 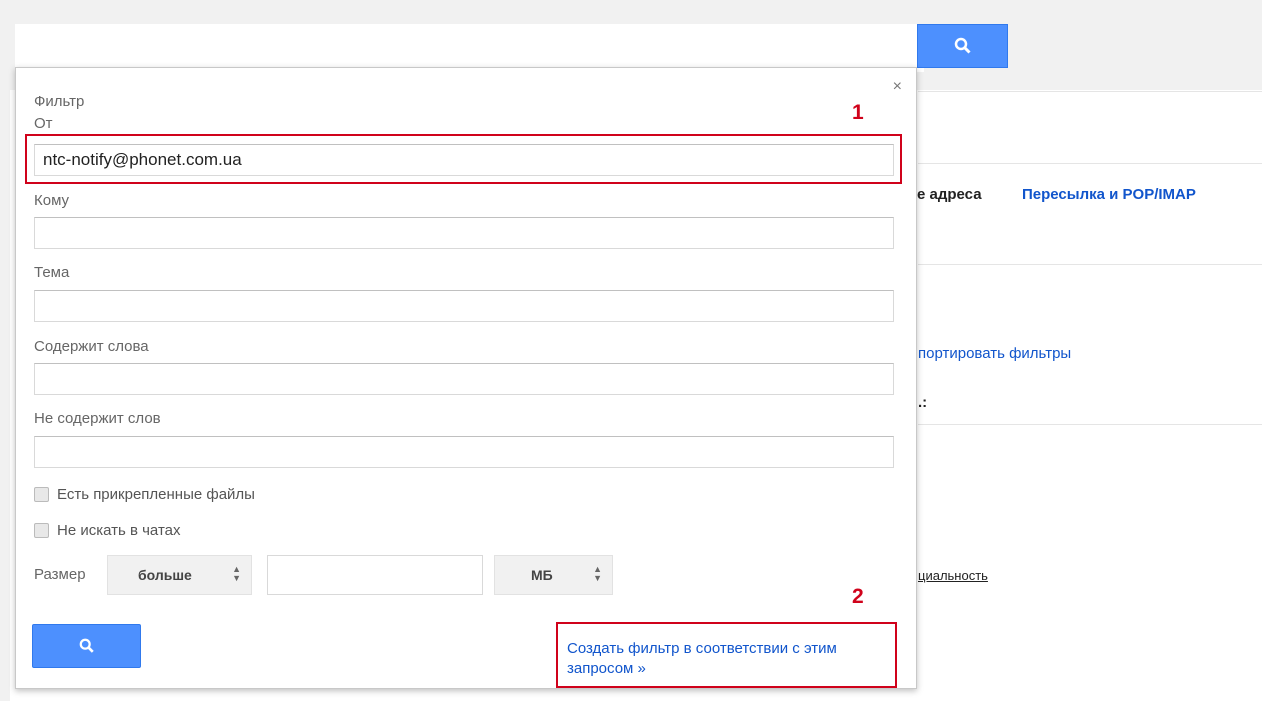 I want to click on exclude-chats-label: Не искать в чатах, so click(x=119, y=530).